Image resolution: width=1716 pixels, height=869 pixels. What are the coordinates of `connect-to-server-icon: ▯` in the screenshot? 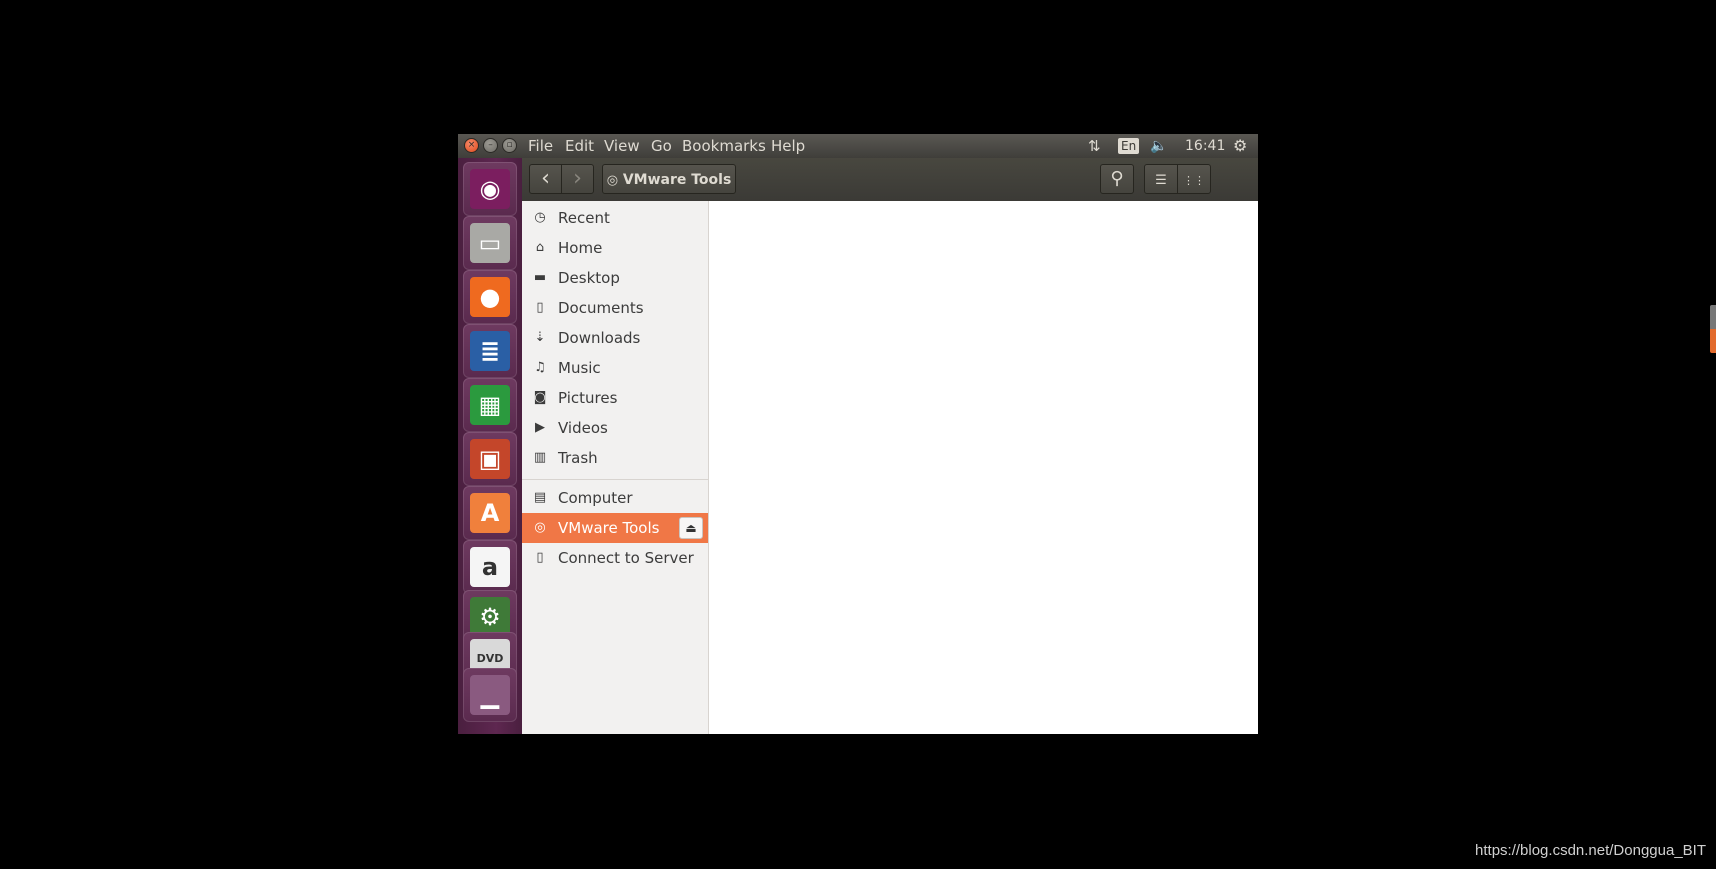 It's located at (540, 557).